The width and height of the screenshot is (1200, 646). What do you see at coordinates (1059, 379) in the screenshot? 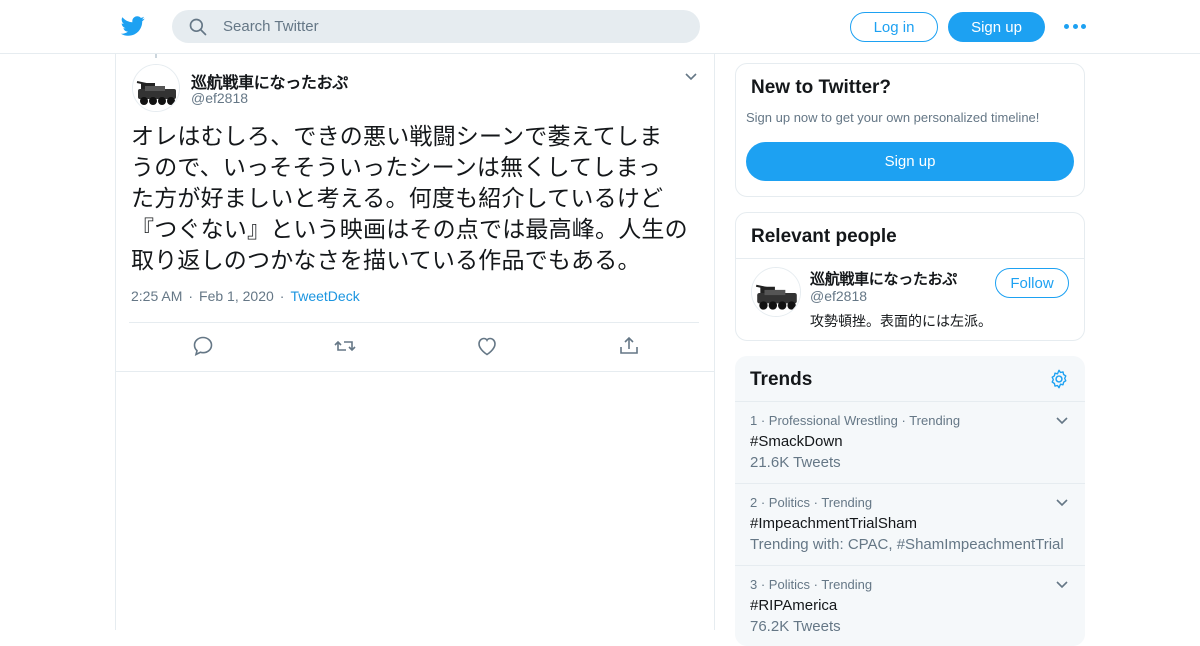
I see `gear-icon` at bounding box center [1059, 379].